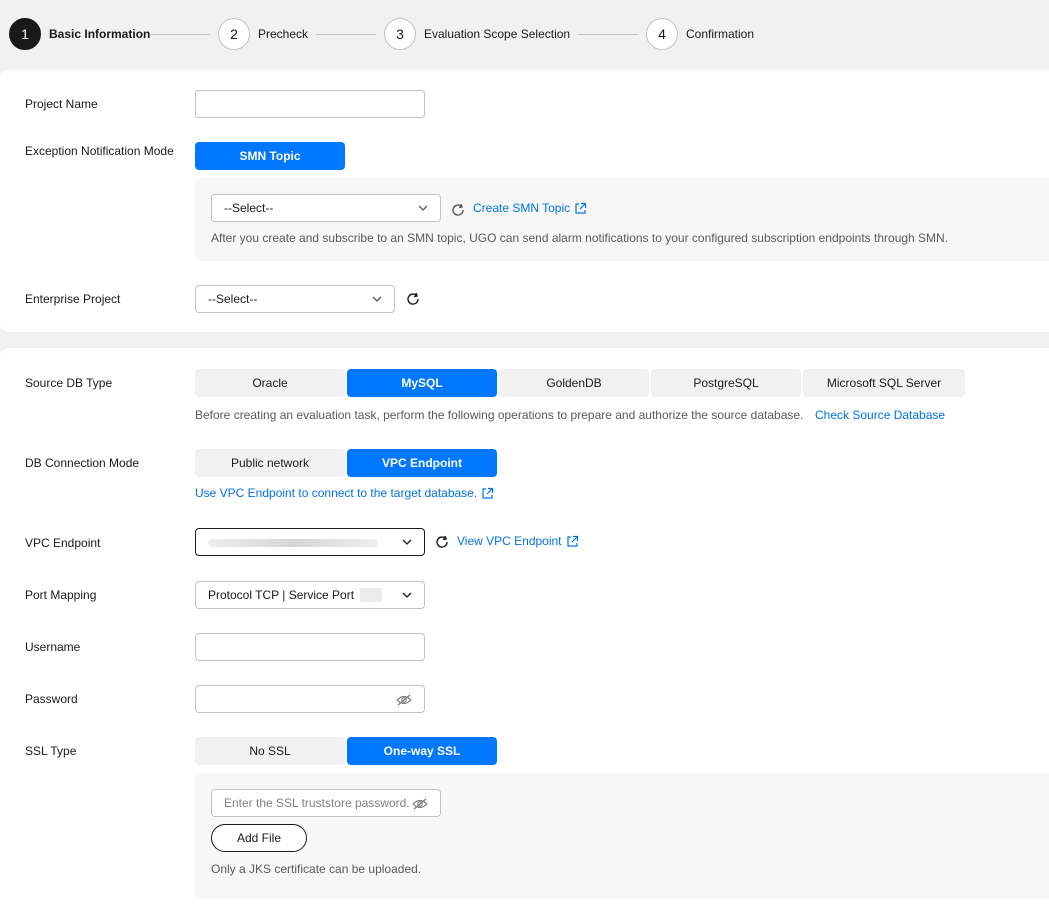 The height and width of the screenshot is (917, 1049). Describe the element at coordinates (51, 699) in the screenshot. I see `password-label: Password` at that location.